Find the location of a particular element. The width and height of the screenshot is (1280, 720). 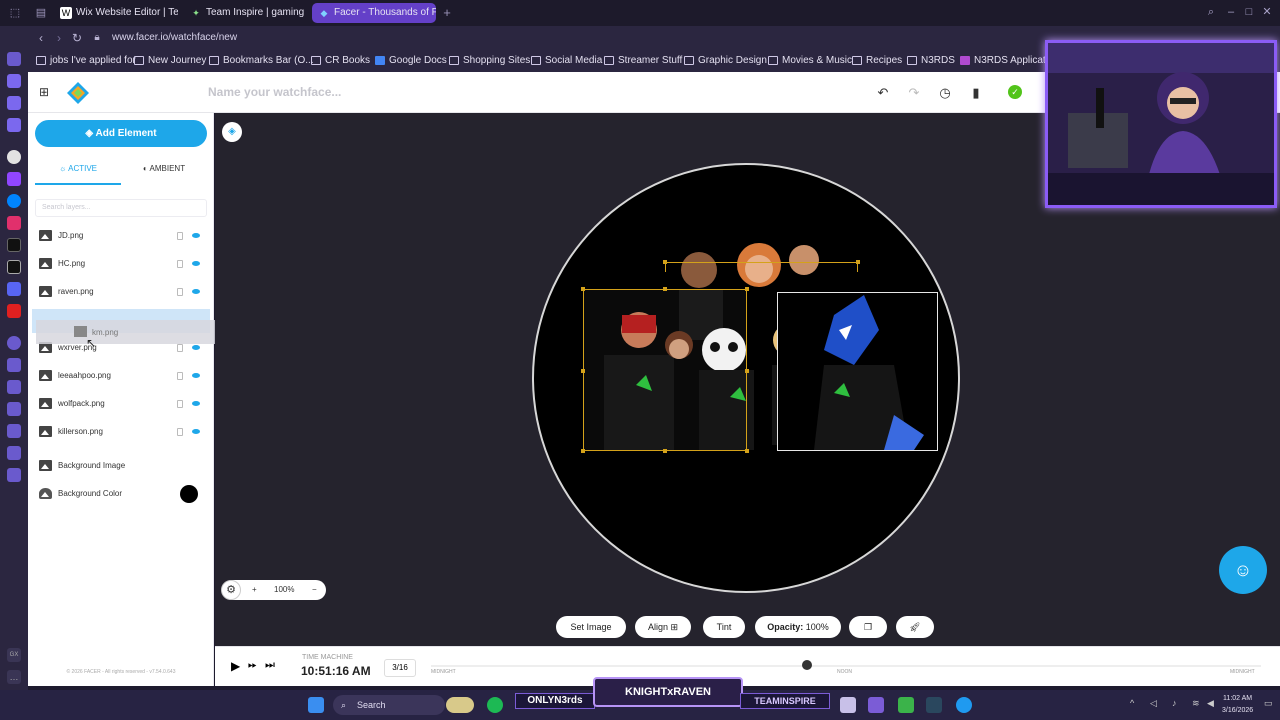

xbox-icon is located at coordinates (906, 705).